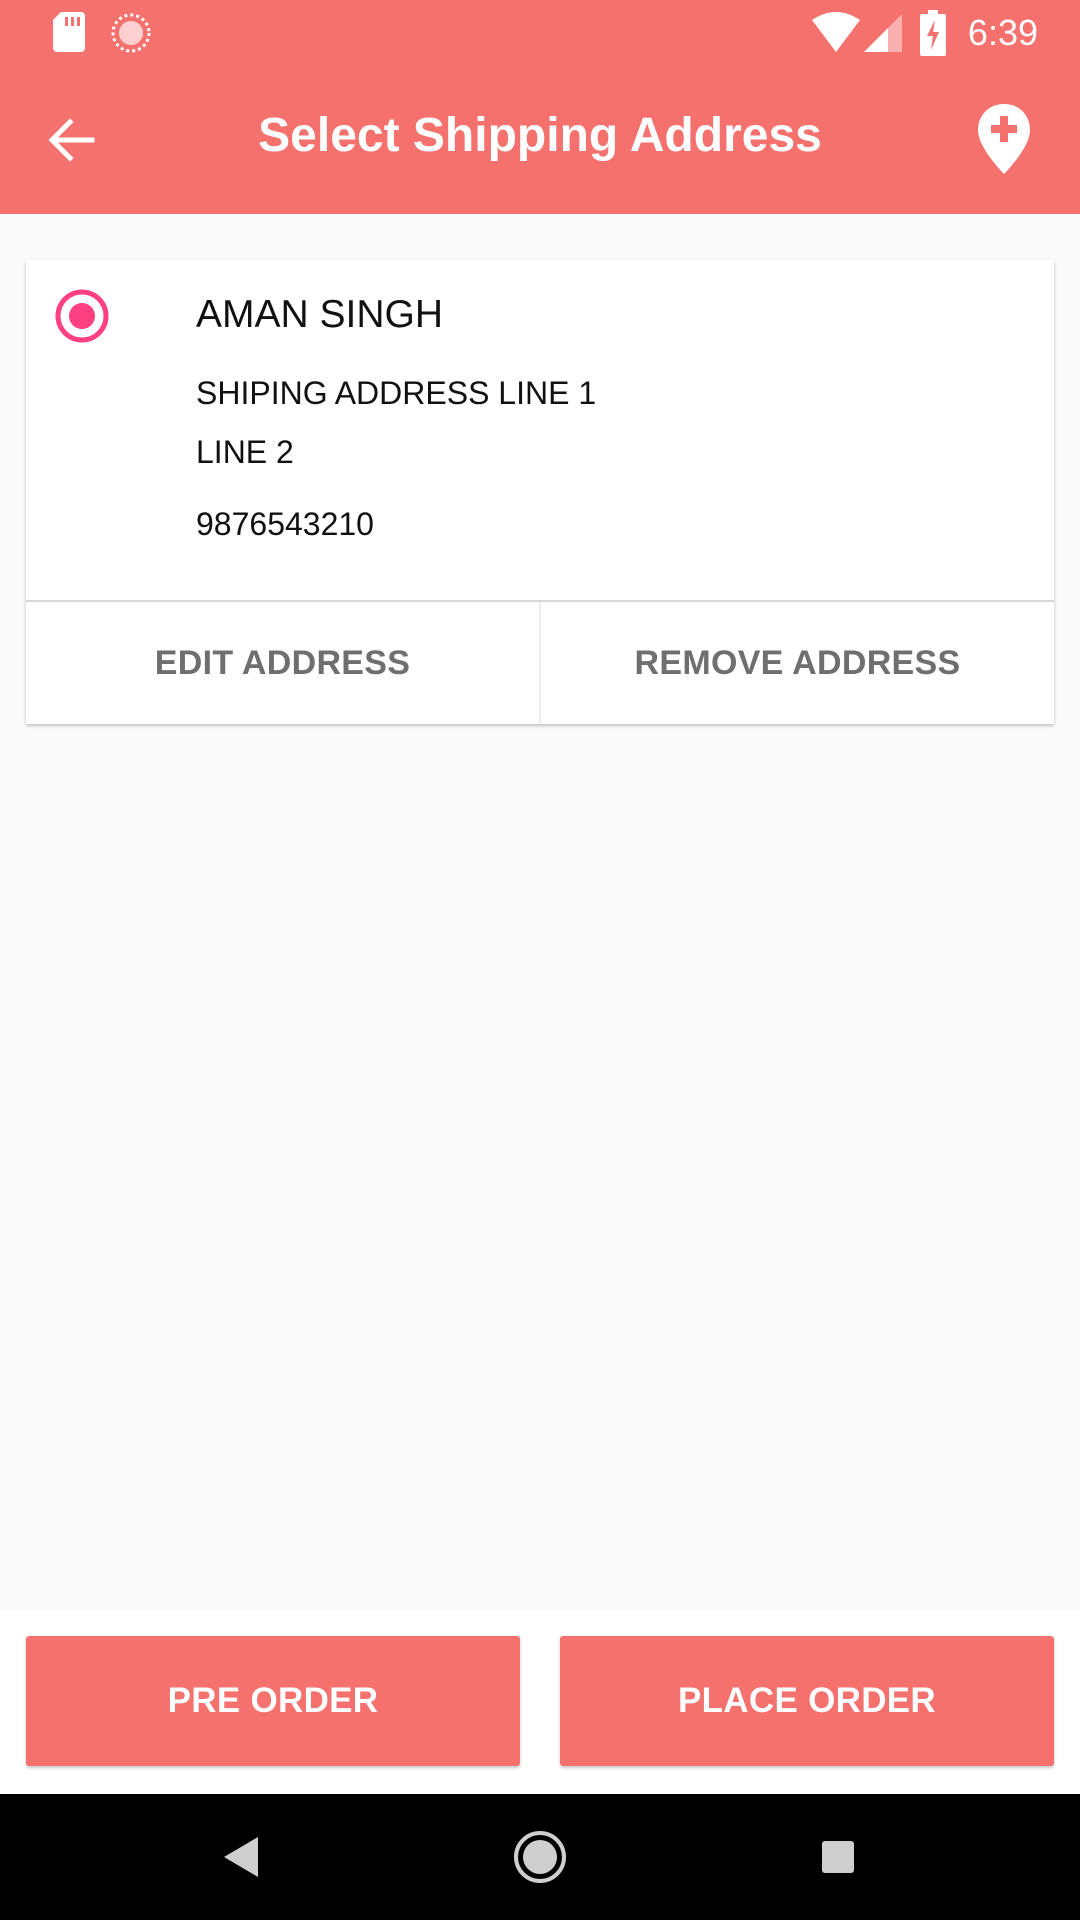 Image resolution: width=1080 pixels, height=1920 pixels. I want to click on app-bar: Select Shipping Address, so click(540, 140).